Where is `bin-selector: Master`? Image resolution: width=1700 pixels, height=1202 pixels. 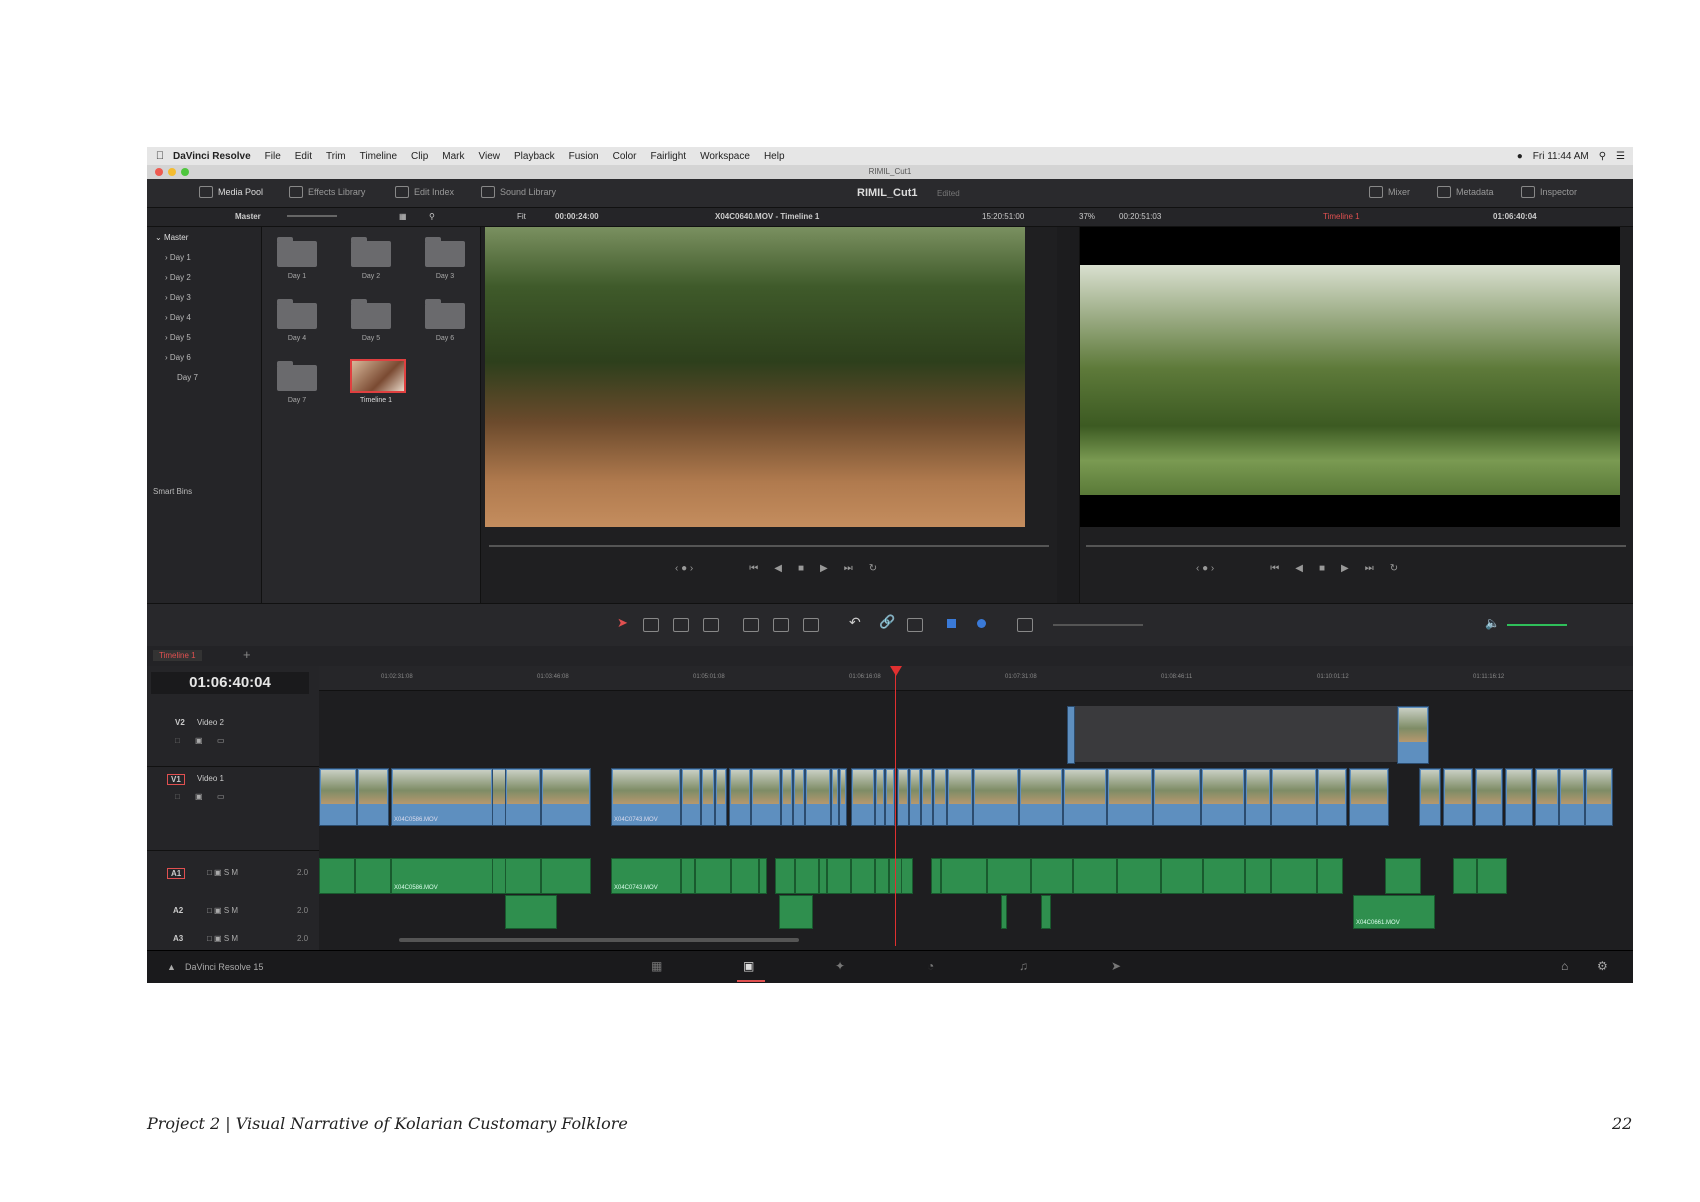 bin-selector: Master is located at coordinates (248, 216).